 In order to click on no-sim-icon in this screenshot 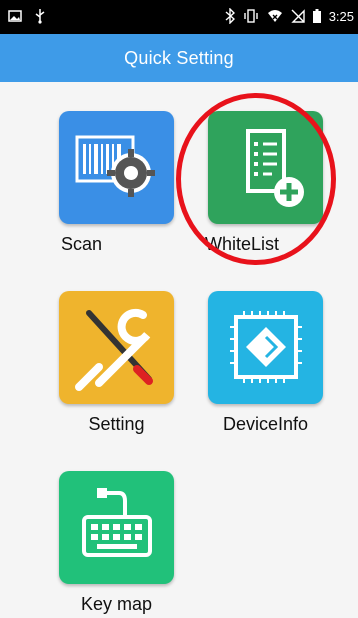, I will do `click(297, 16)`.